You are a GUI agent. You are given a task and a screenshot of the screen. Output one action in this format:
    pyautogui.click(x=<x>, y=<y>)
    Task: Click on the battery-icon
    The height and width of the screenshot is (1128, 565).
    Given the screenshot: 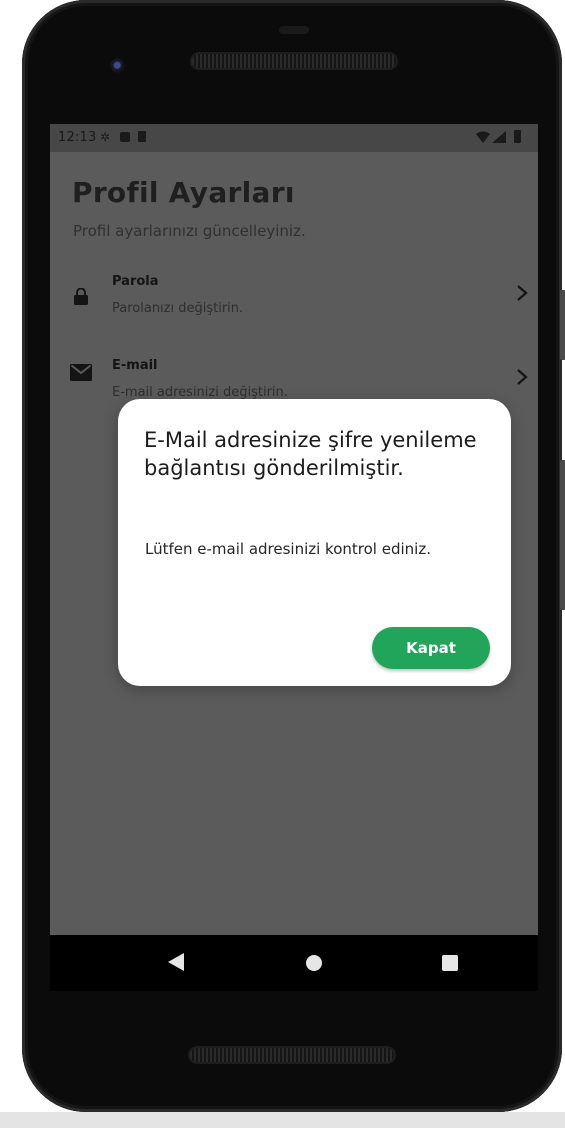 What is the action you would take?
    pyautogui.click(x=517, y=136)
    